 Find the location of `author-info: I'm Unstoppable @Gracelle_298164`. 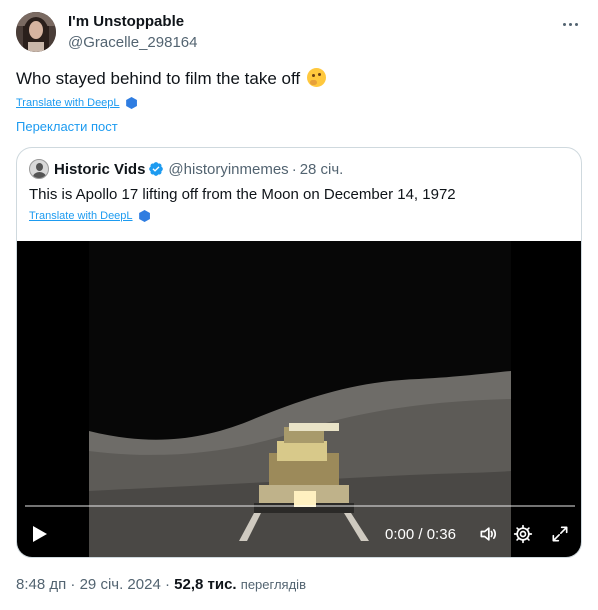

author-info: I'm Unstoppable @Gracelle_298164 is located at coordinates (132, 33).